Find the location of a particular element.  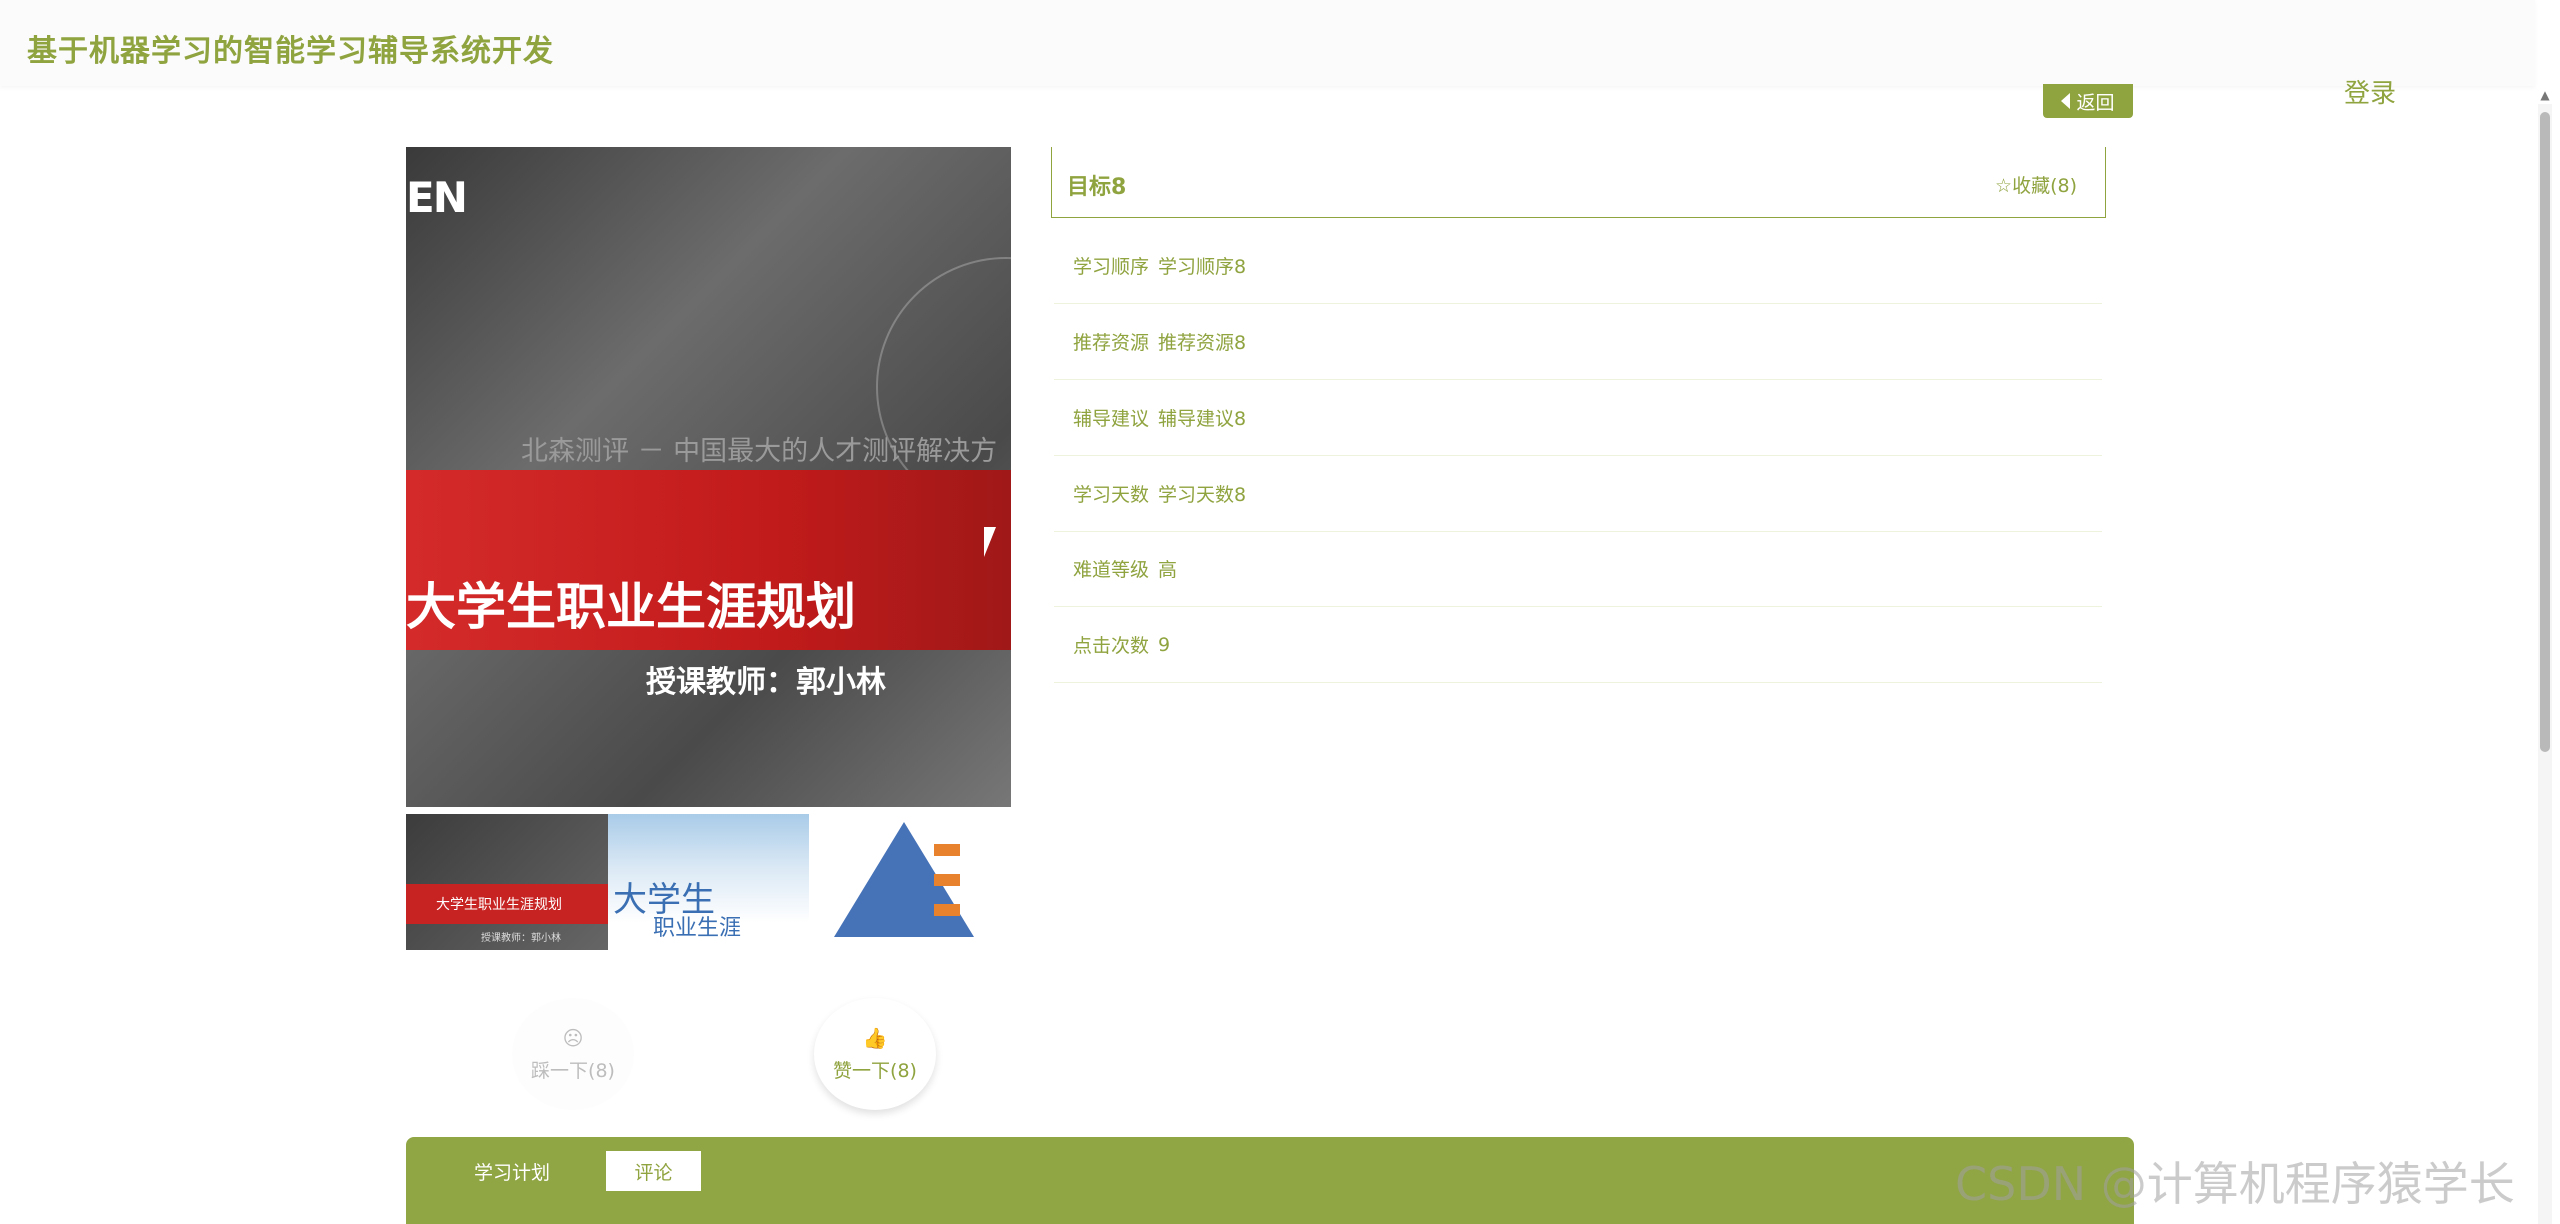

image-subtitle: 北森测评 － 中国最大的人才测评解决方 is located at coordinates (759, 451).